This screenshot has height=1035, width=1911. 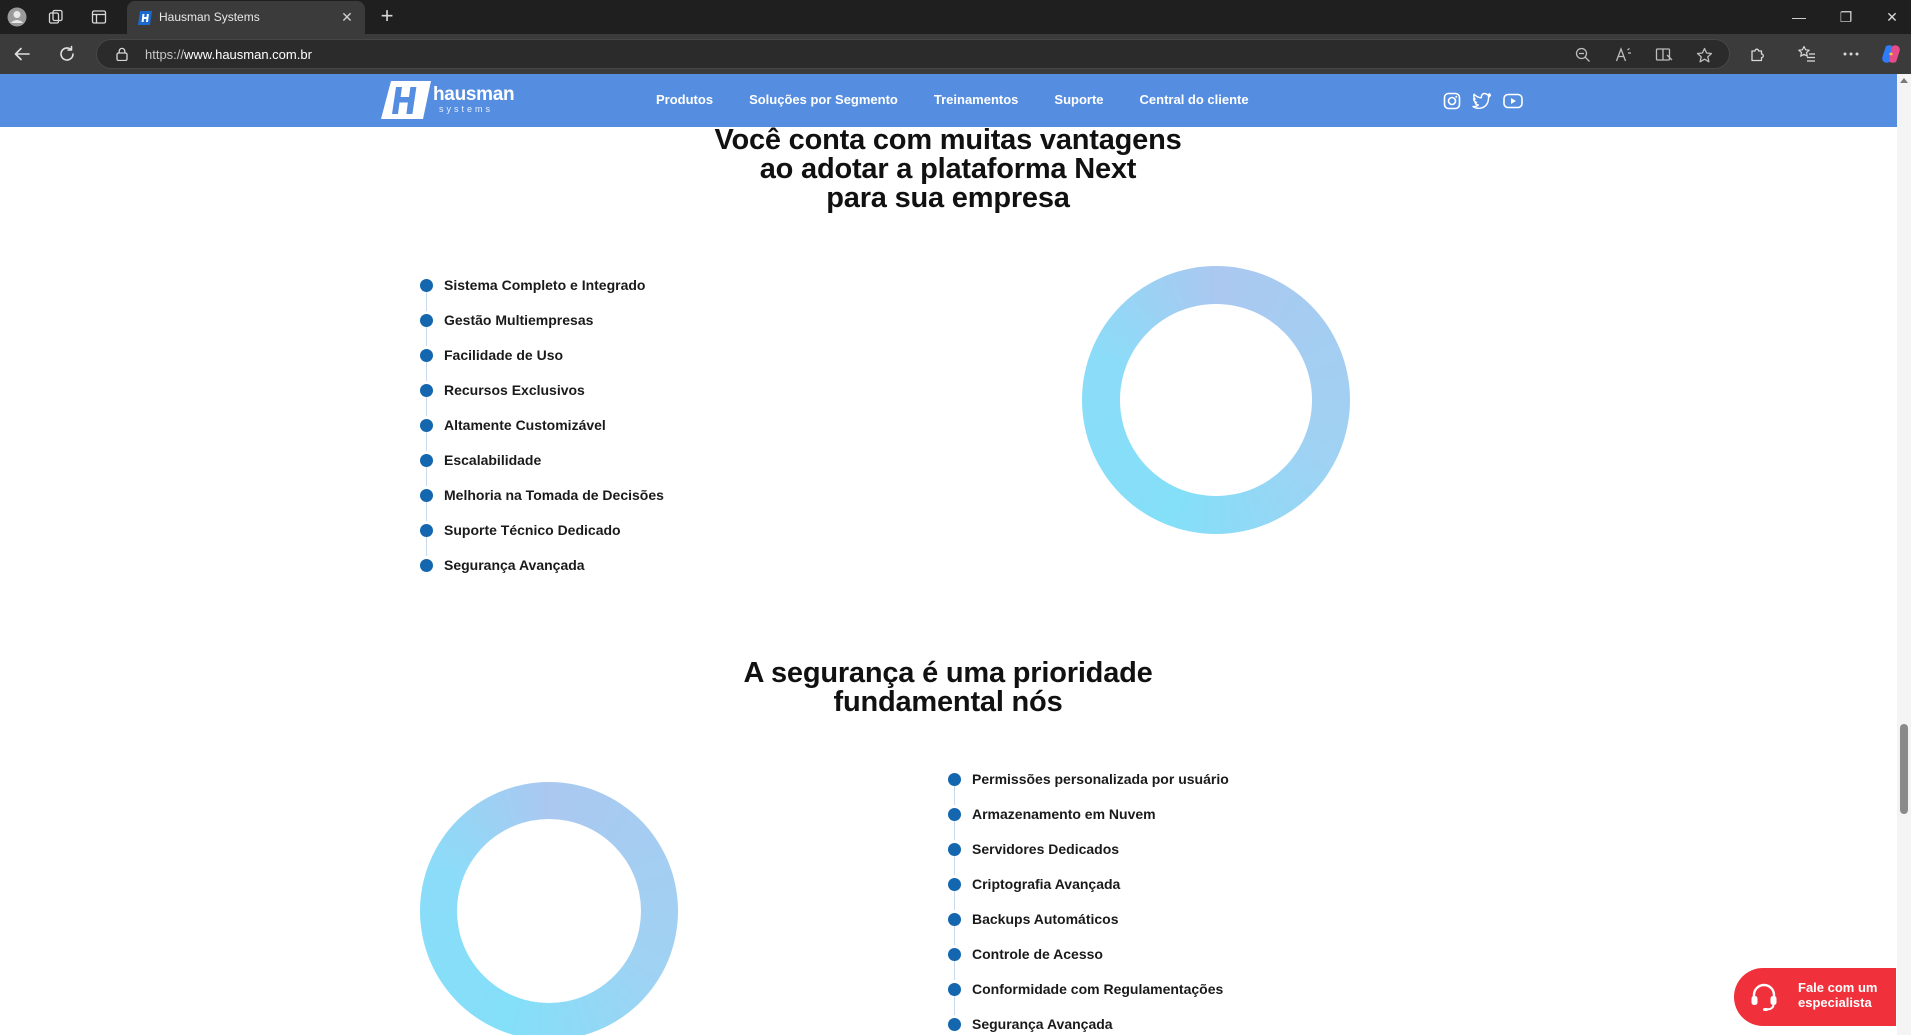 What do you see at coordinates (22, 54) in the screenshot?
I see `back-arrow-icon` at bounding box center [22, 54].